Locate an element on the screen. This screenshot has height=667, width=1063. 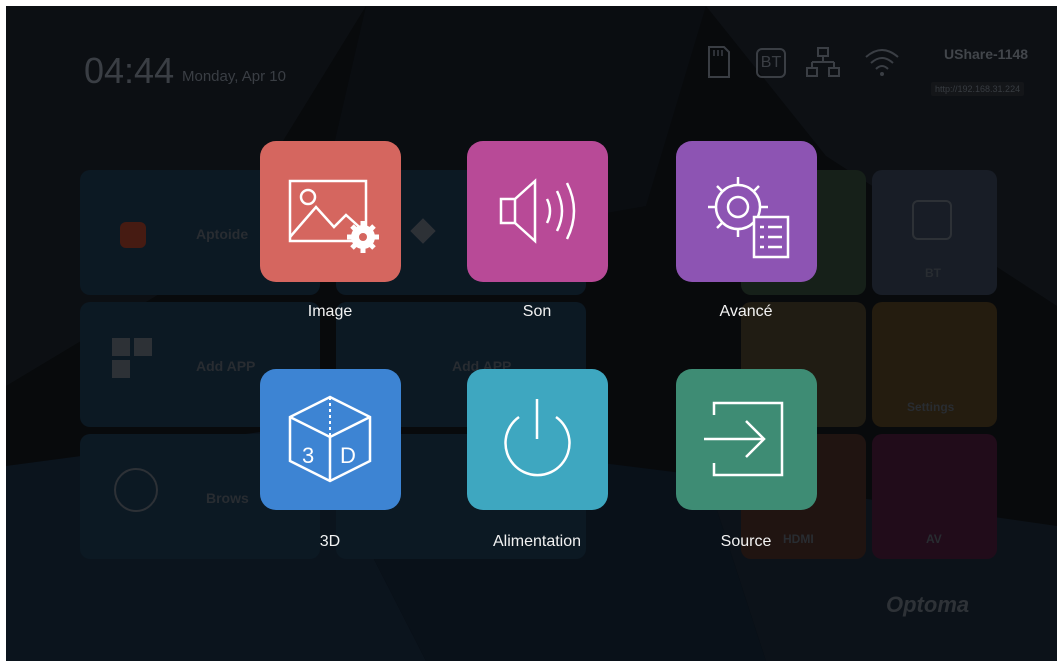
source-input-icon is located at coordinates (746, 439).